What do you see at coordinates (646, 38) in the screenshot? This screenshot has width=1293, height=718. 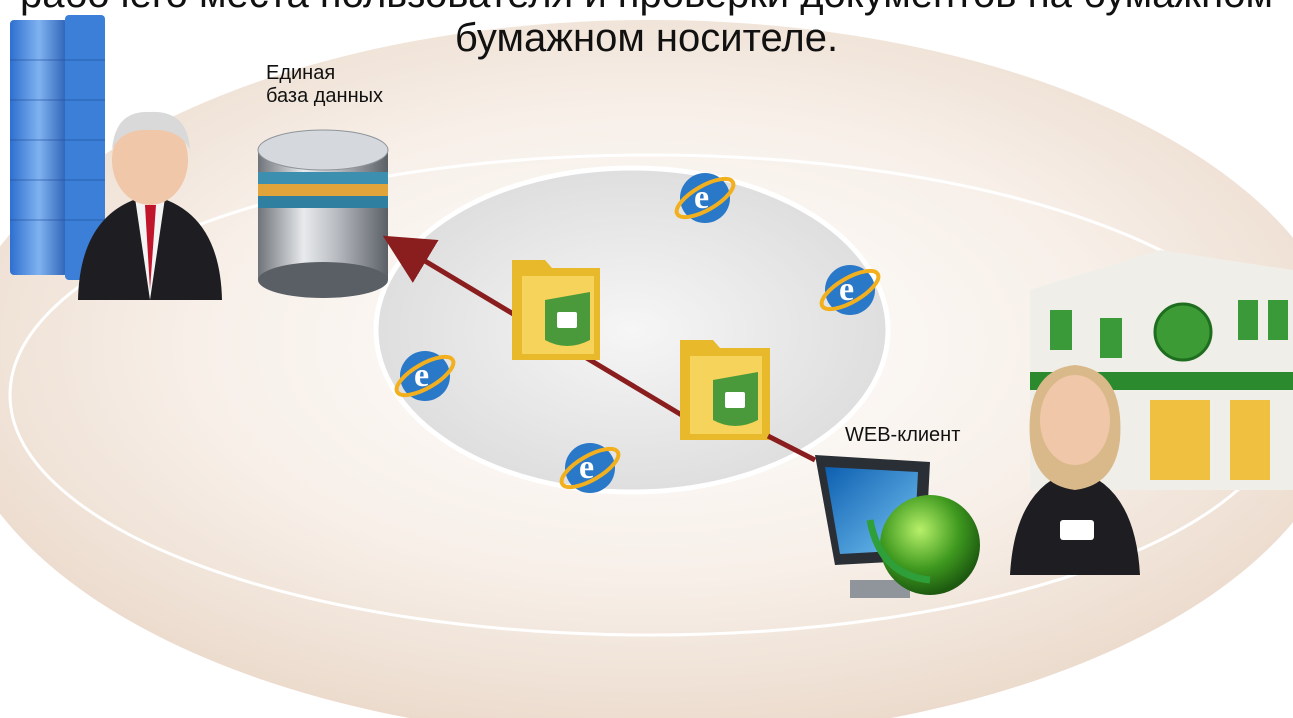 I see `heading-line-2: бумажном носителе.` at bounding box center [646, 38].